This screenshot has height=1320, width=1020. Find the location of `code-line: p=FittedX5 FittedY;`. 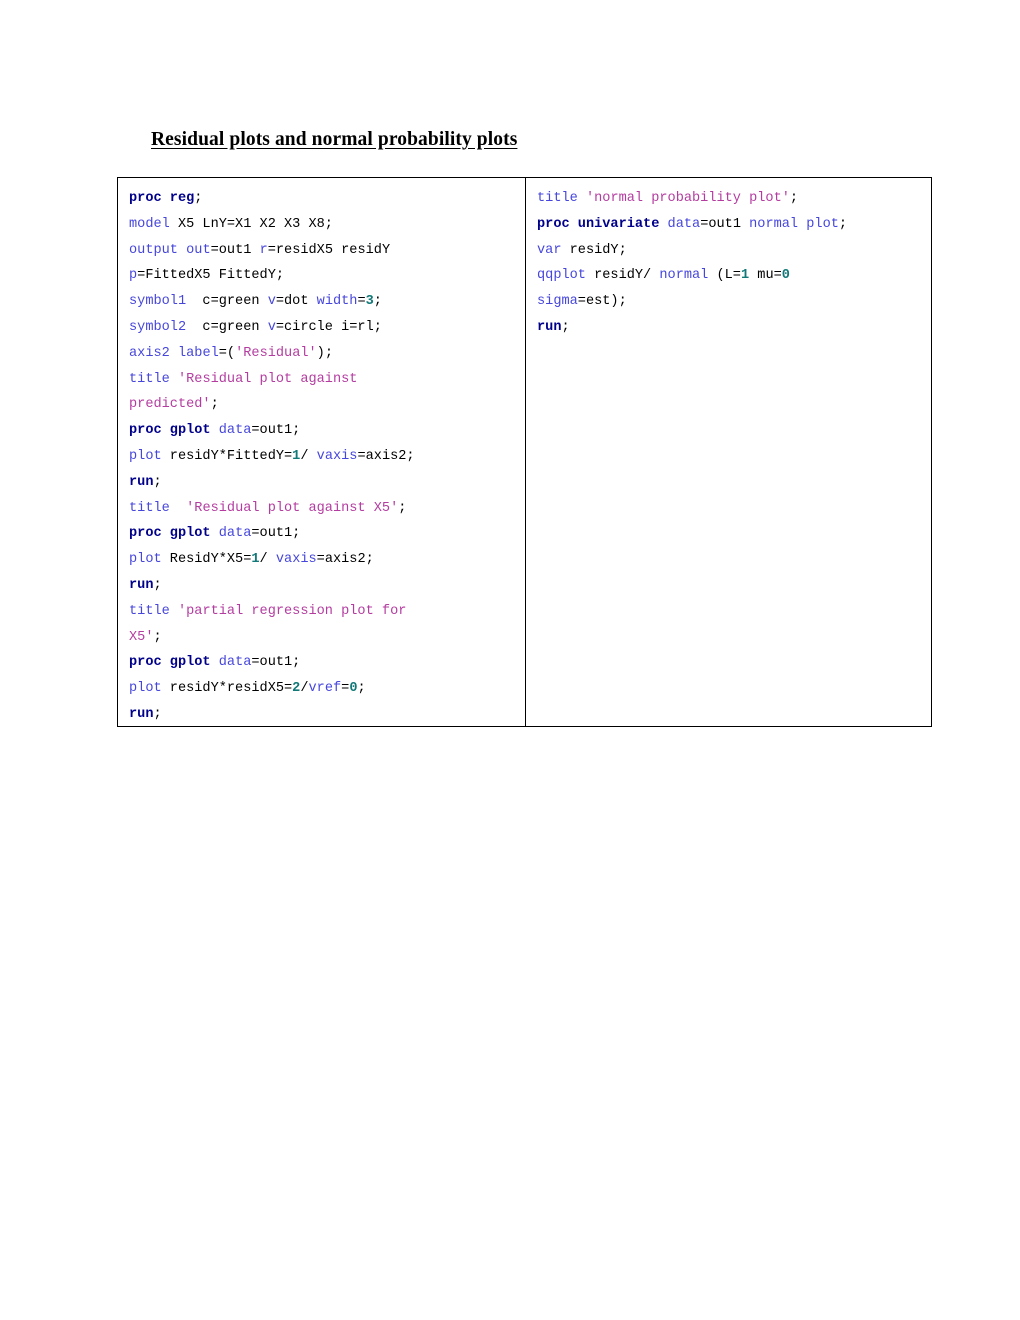

code-line: p=FittedX5 FittedY; is located at coordinates (323, 276).